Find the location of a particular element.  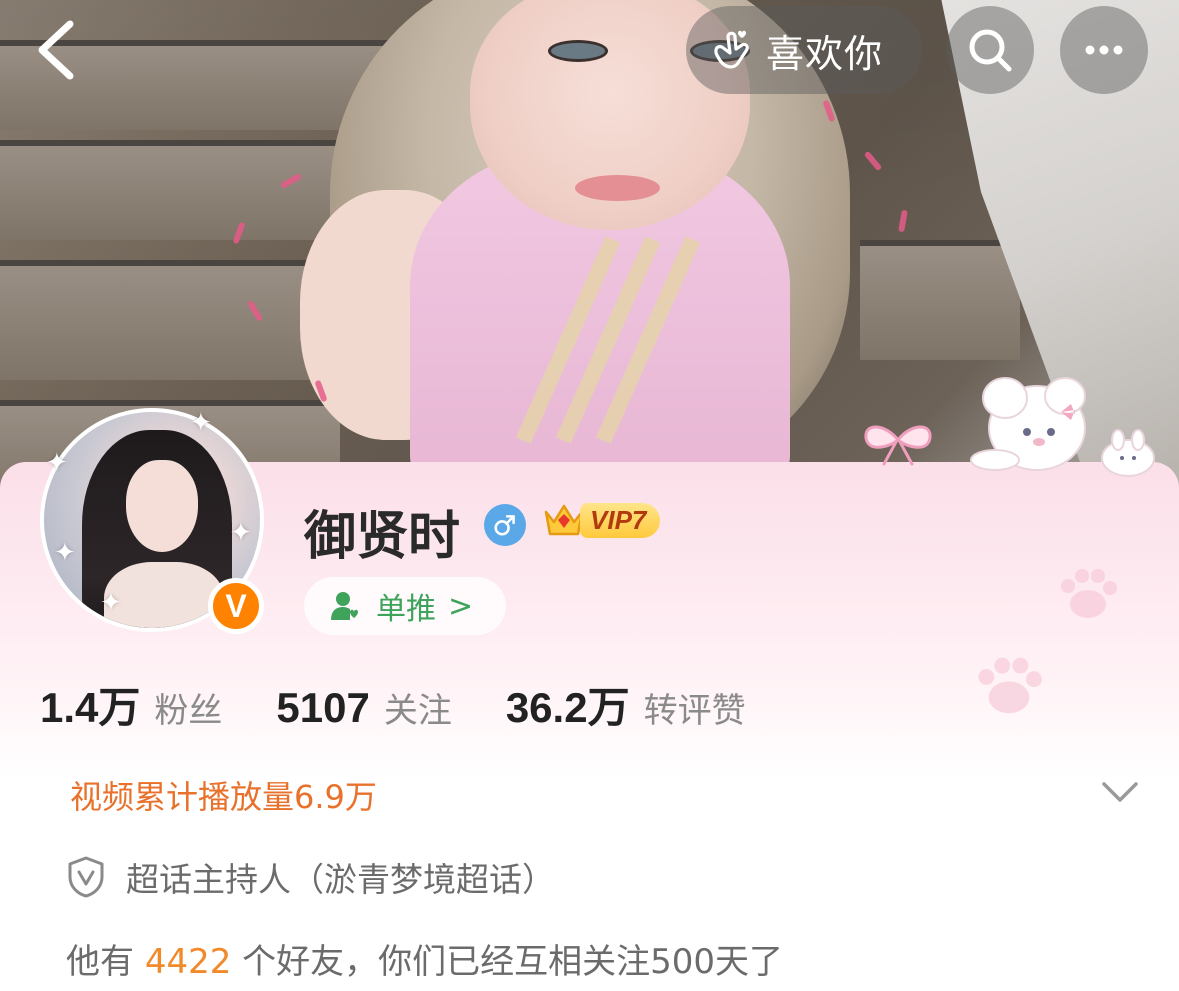

finger-heart-icon is located at coordinates (731, 49).